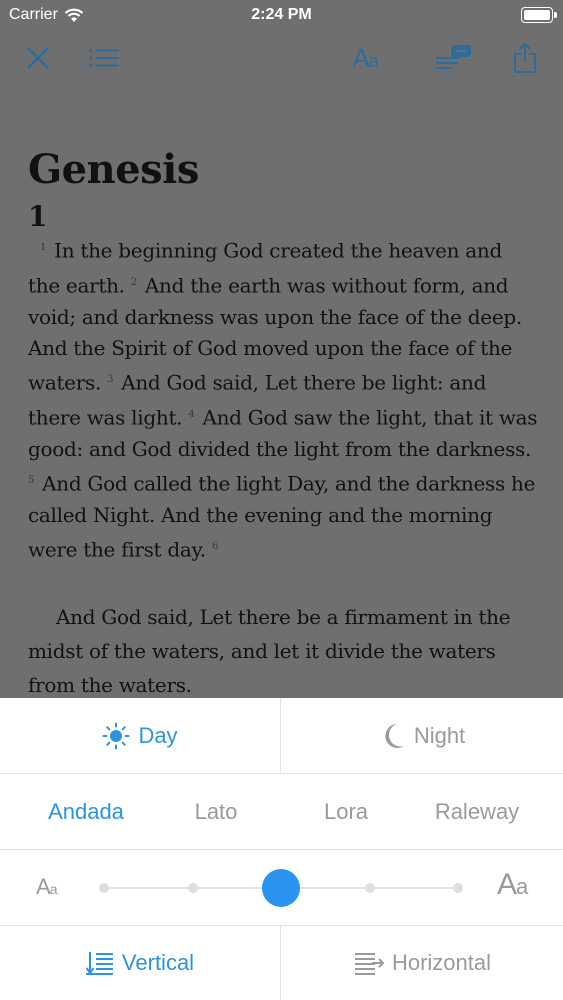  Describe the element at coordinates (158, 735) in the screenshot. I see `day-label: Day` at that location.